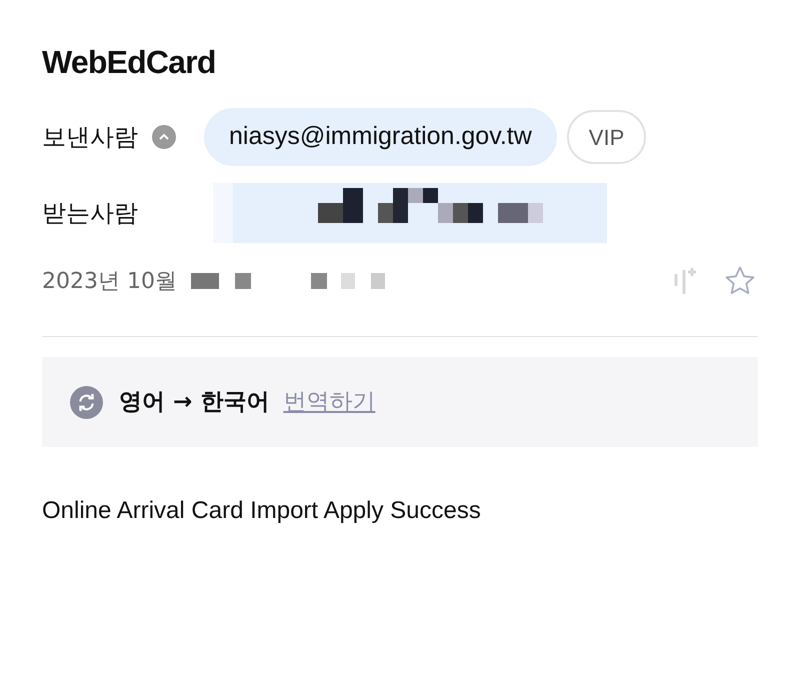 This screenshot has height=693, width=800. What do you see at coordinates (129, 62) in the screenshot?
I see `email-subject: WebEdCard` at bounding box center [129, 62].